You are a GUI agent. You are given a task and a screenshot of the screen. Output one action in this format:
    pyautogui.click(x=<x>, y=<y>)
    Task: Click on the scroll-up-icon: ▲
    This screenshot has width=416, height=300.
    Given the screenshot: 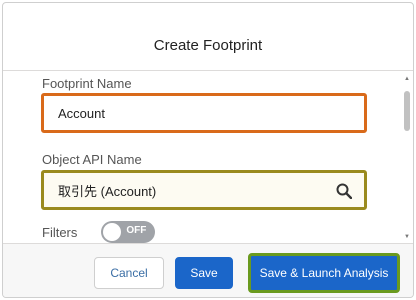 What is the action you would take?
    pyautogui.click(x=407, y=79)
    